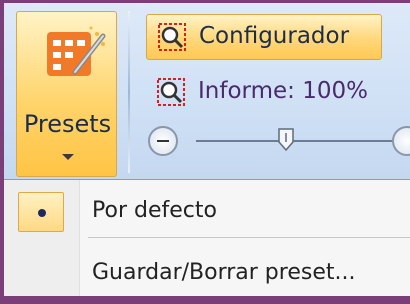 This screenshot has height=304, width=410. Describe the element at coordinates (68, 157) in the screenshot. I see `dropdown-arrow-icon` at that location.